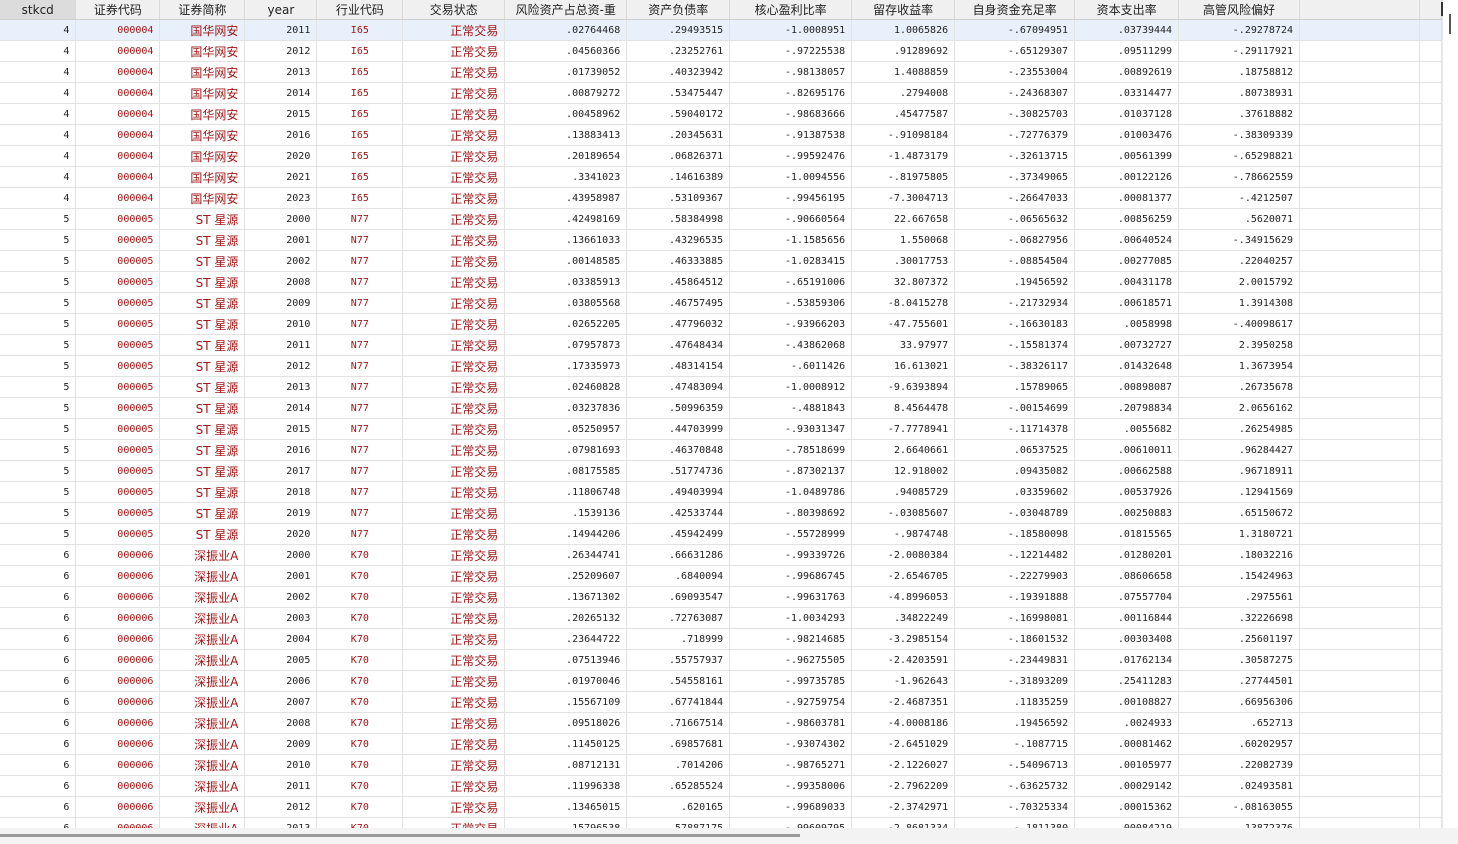  What do you see at coordinates (1239, 618) in the screenshot?
I see `cell-executive-risk-preference: .32226698` at bounding box center [1239, 618].